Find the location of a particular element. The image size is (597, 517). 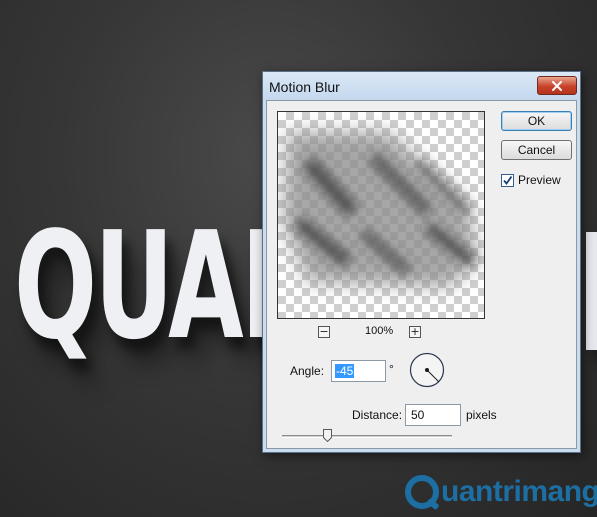

filter-preview is located at coordinates (381, 215).